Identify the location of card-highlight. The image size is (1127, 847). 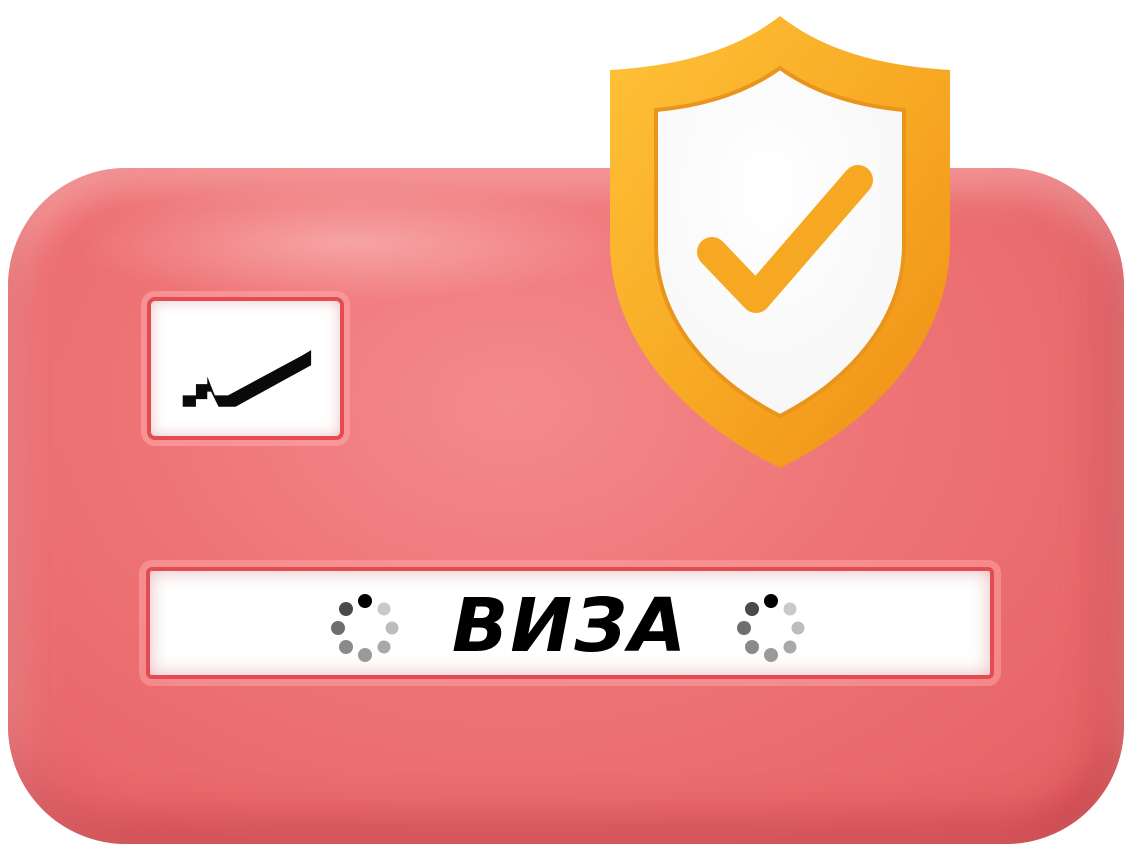
(348, 242).